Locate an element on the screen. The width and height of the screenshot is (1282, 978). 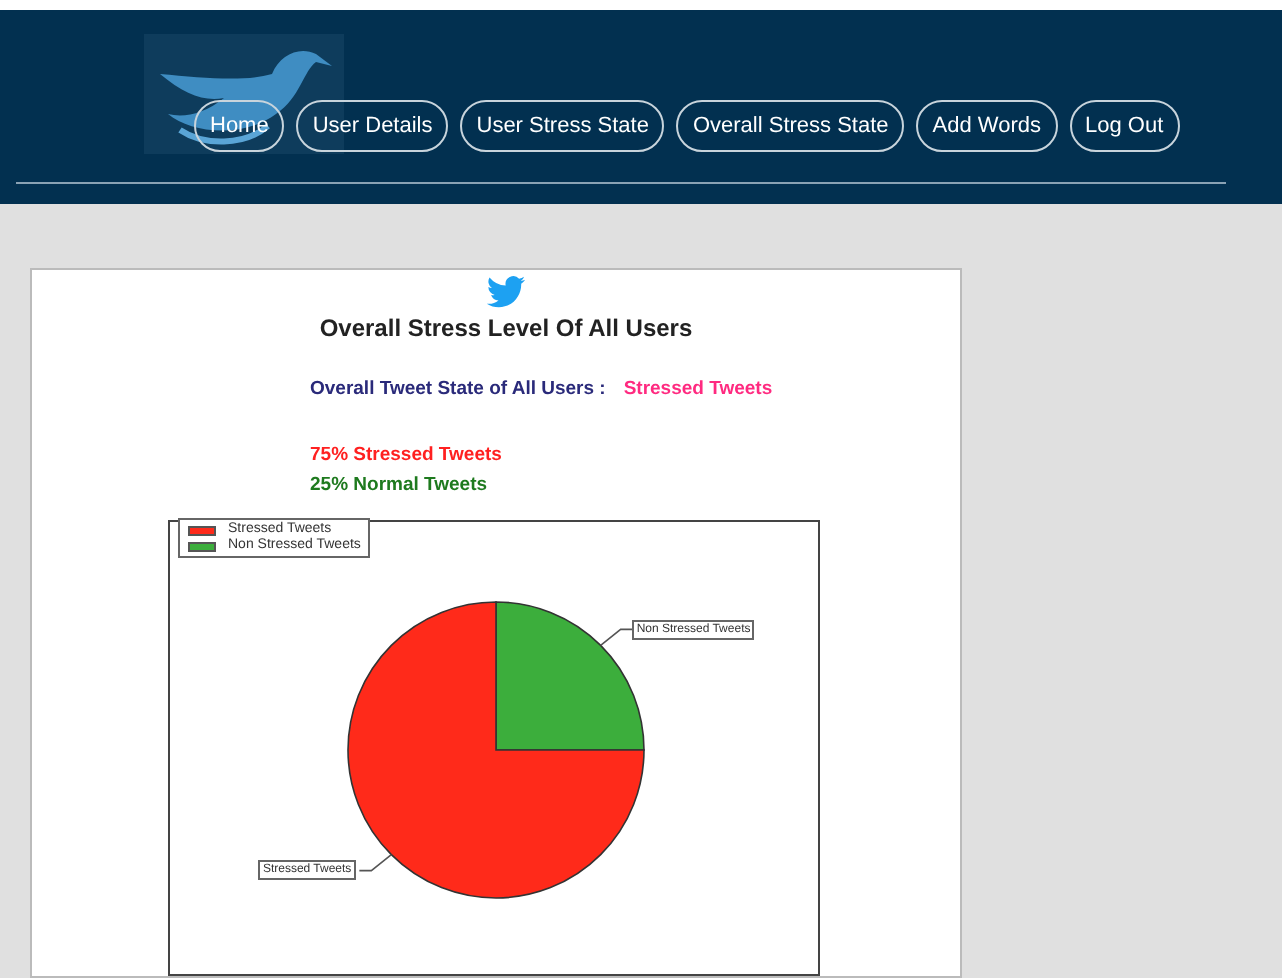
nav-button: User Details is located at coordinates (372, 125).